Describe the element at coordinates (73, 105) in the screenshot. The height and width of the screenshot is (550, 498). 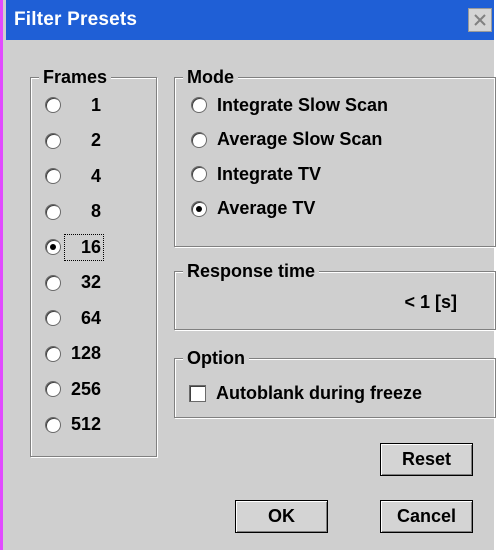
I see `frames-option-1: 1` at that location.